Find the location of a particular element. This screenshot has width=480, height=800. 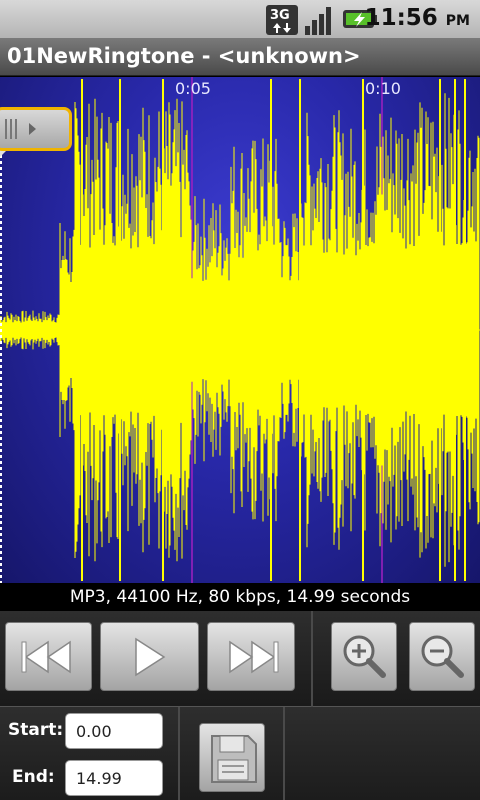

play-icon is located at coordinates (150, 657).